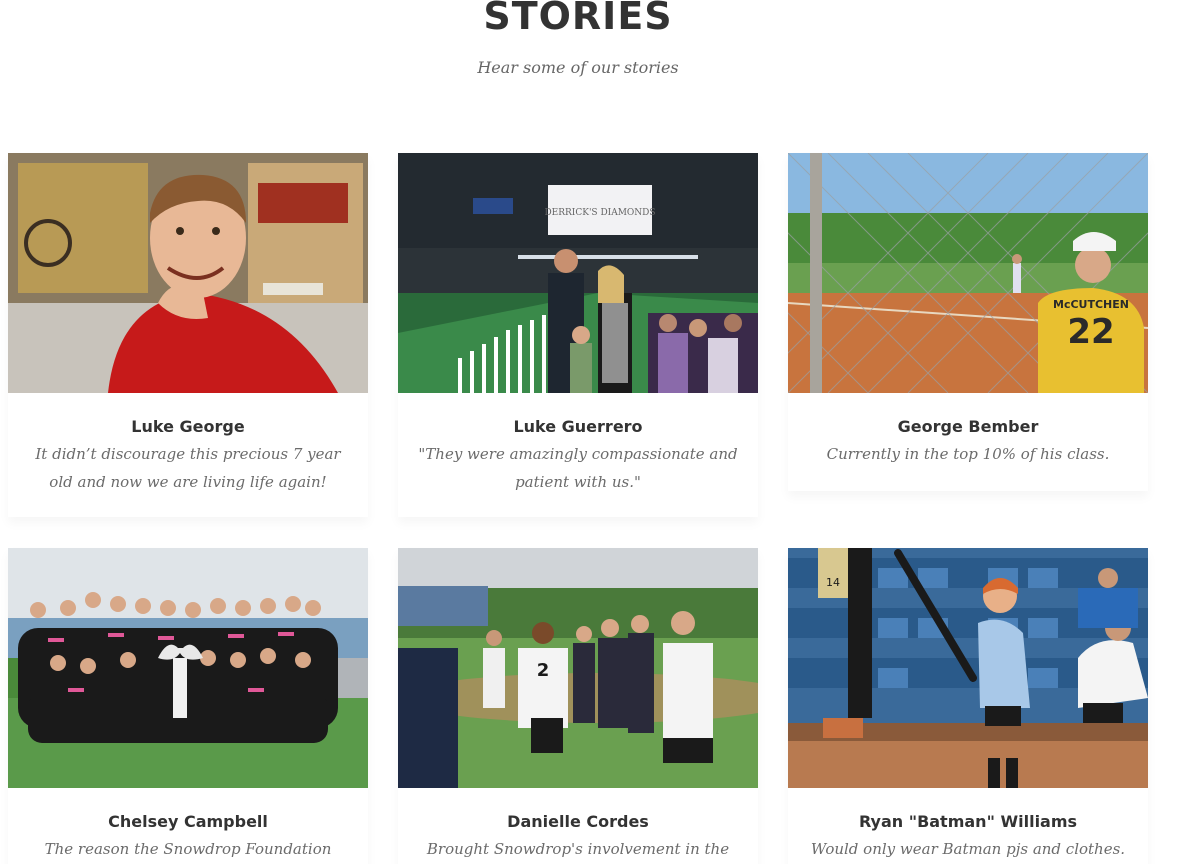  I want to click on wall-number-text: 14, so click(833, 582).